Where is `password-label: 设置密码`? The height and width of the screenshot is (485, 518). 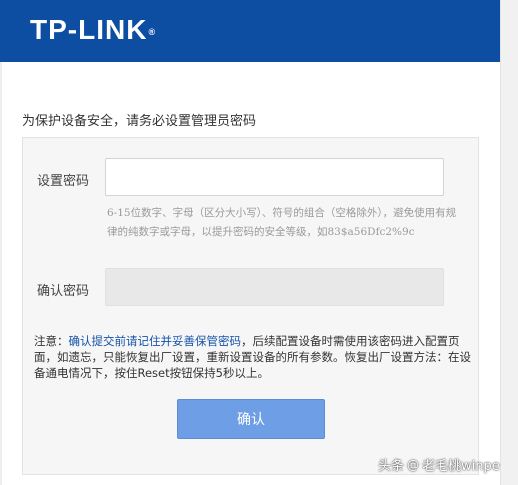 password-label: 设置密码 is located at coordinates (63, 181).